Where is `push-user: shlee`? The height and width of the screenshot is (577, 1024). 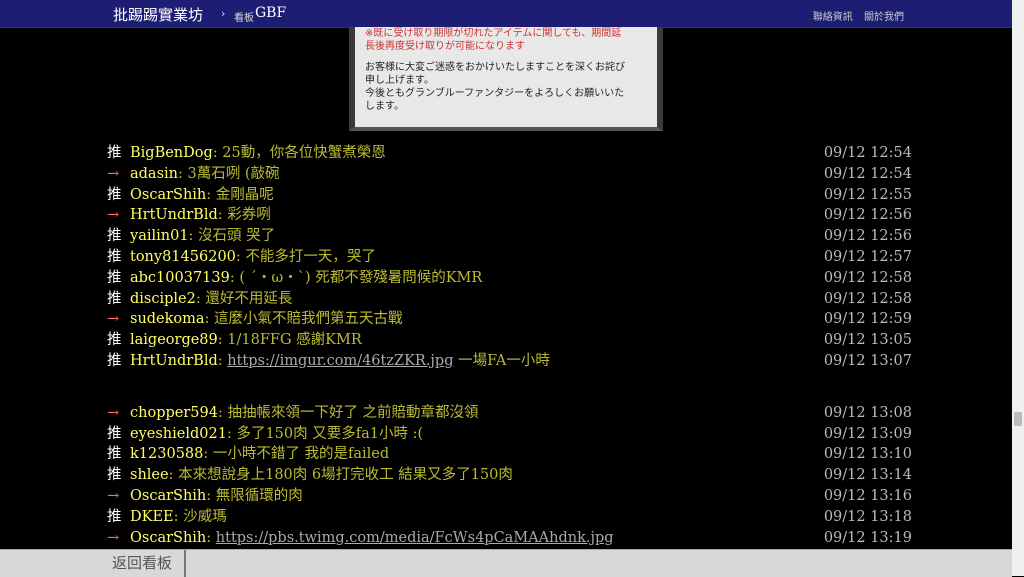
push-user: shlee is located at coordinates (149, 475).